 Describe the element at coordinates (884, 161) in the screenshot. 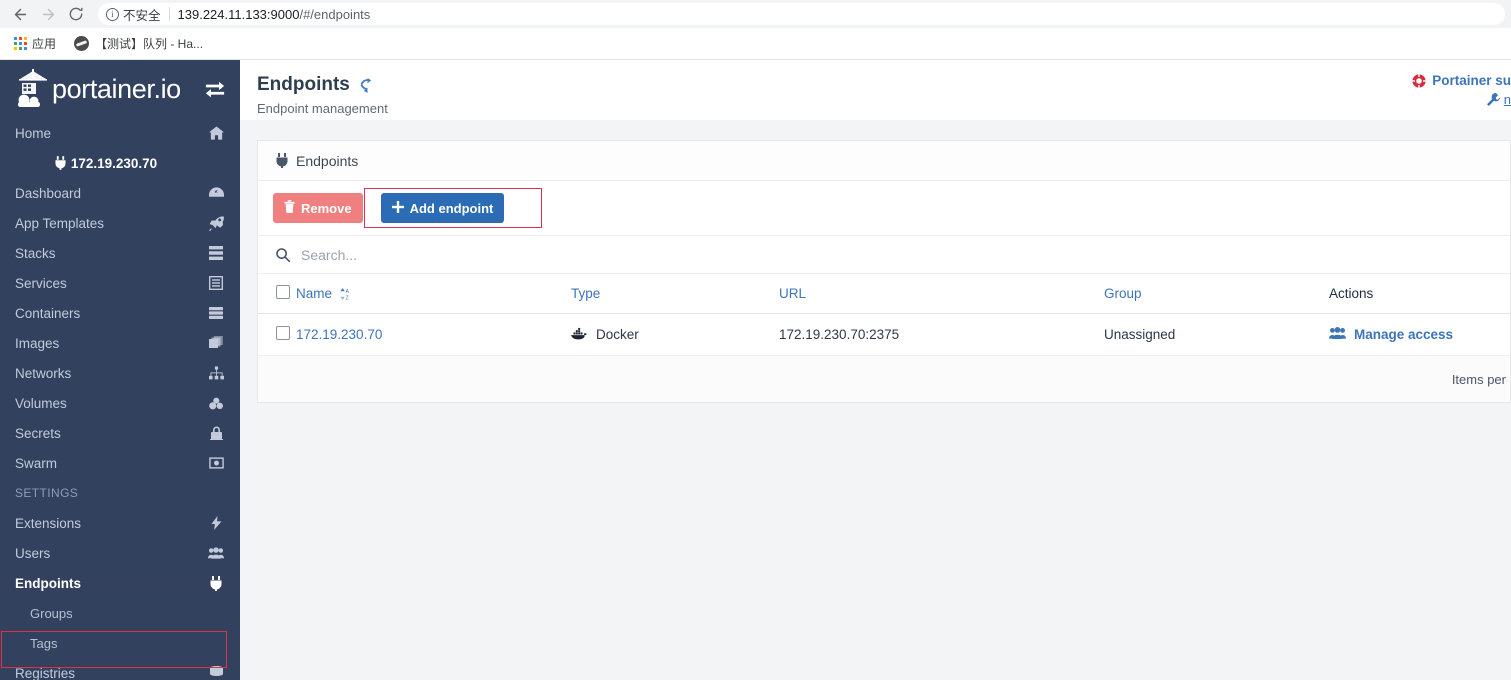

I see `panel-header: Endpoints` at that location.